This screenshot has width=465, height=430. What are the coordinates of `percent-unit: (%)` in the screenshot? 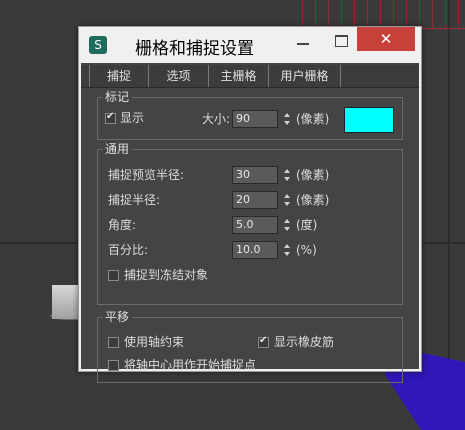 It's located at (306, 250).